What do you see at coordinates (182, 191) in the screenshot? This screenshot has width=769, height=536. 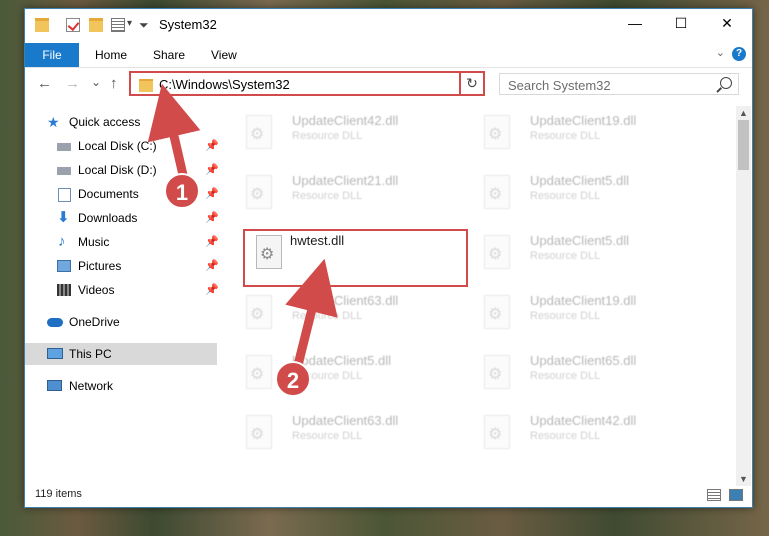 I see `step-1-badge: 1` at bounding box center [182, 191].